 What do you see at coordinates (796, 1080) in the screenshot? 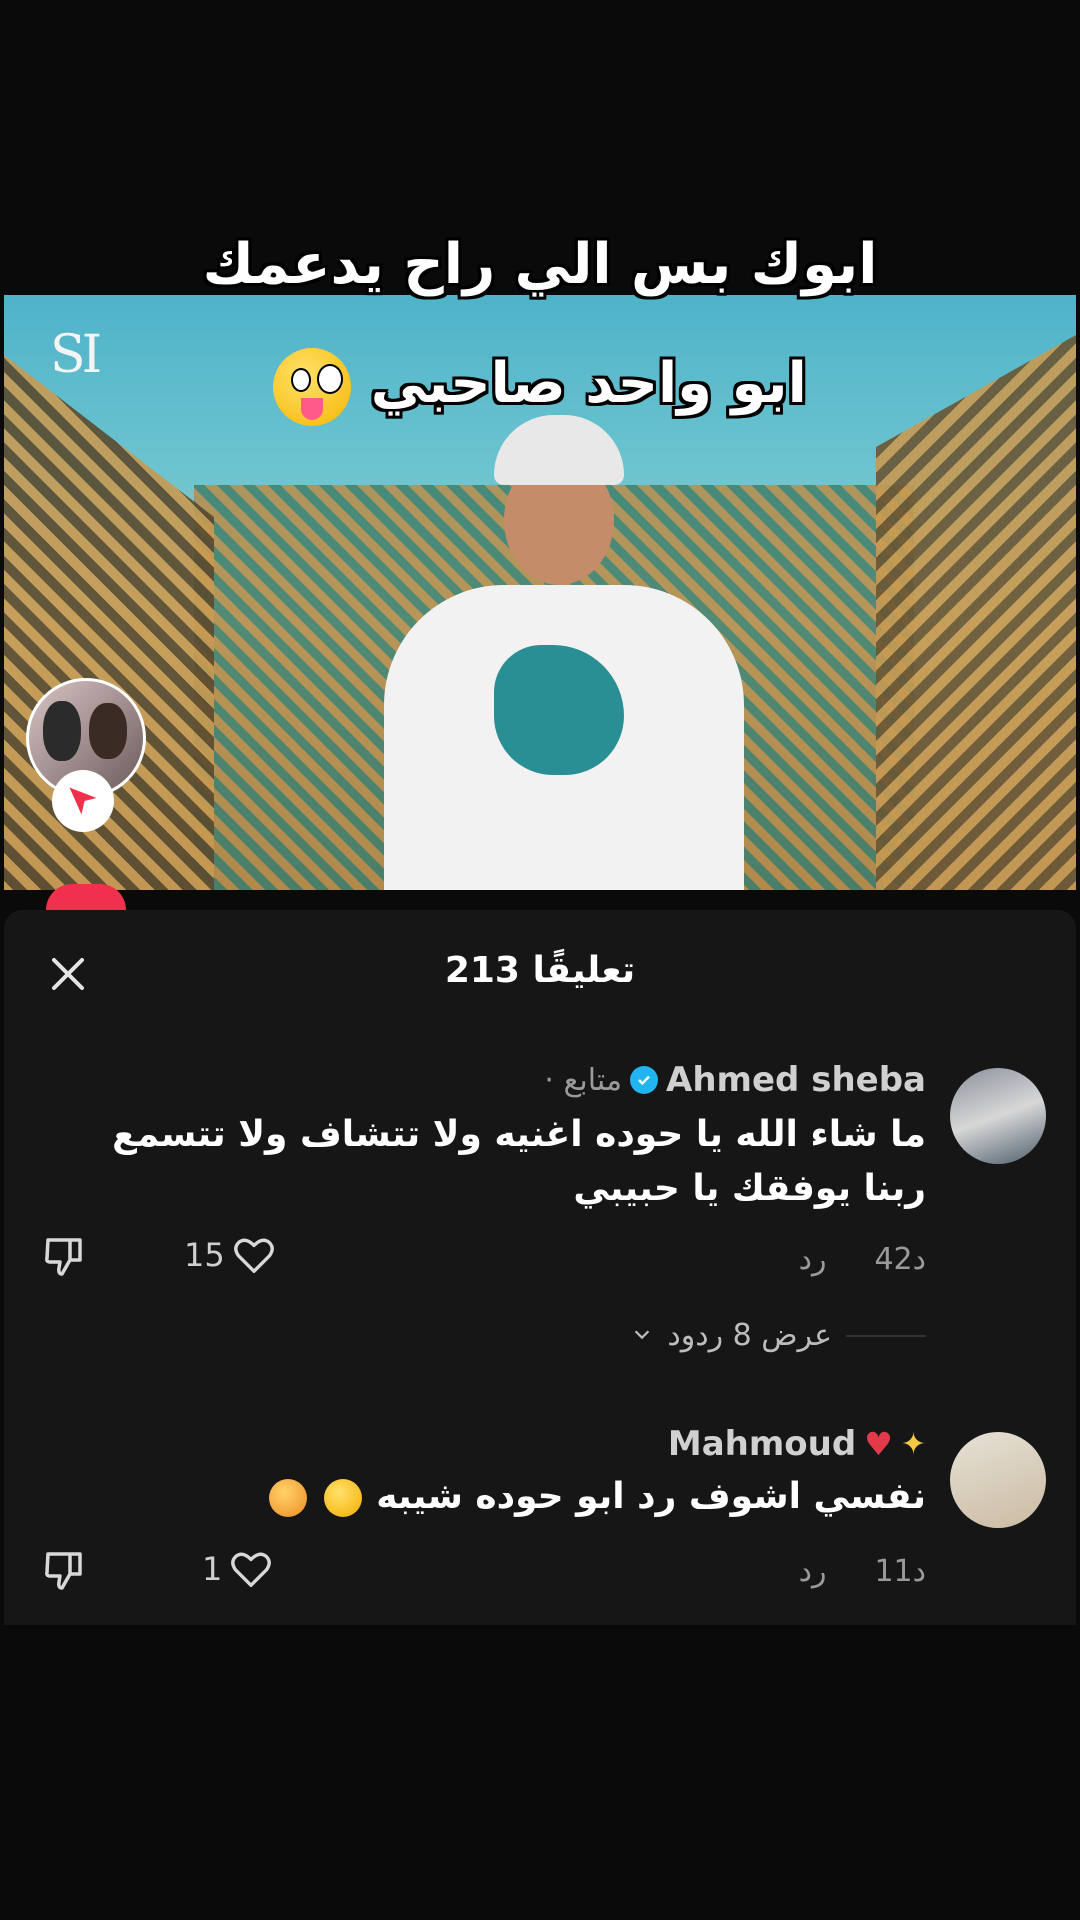
I see `comment-author: Ahmed sheba` at bounding box center [796, 1080].